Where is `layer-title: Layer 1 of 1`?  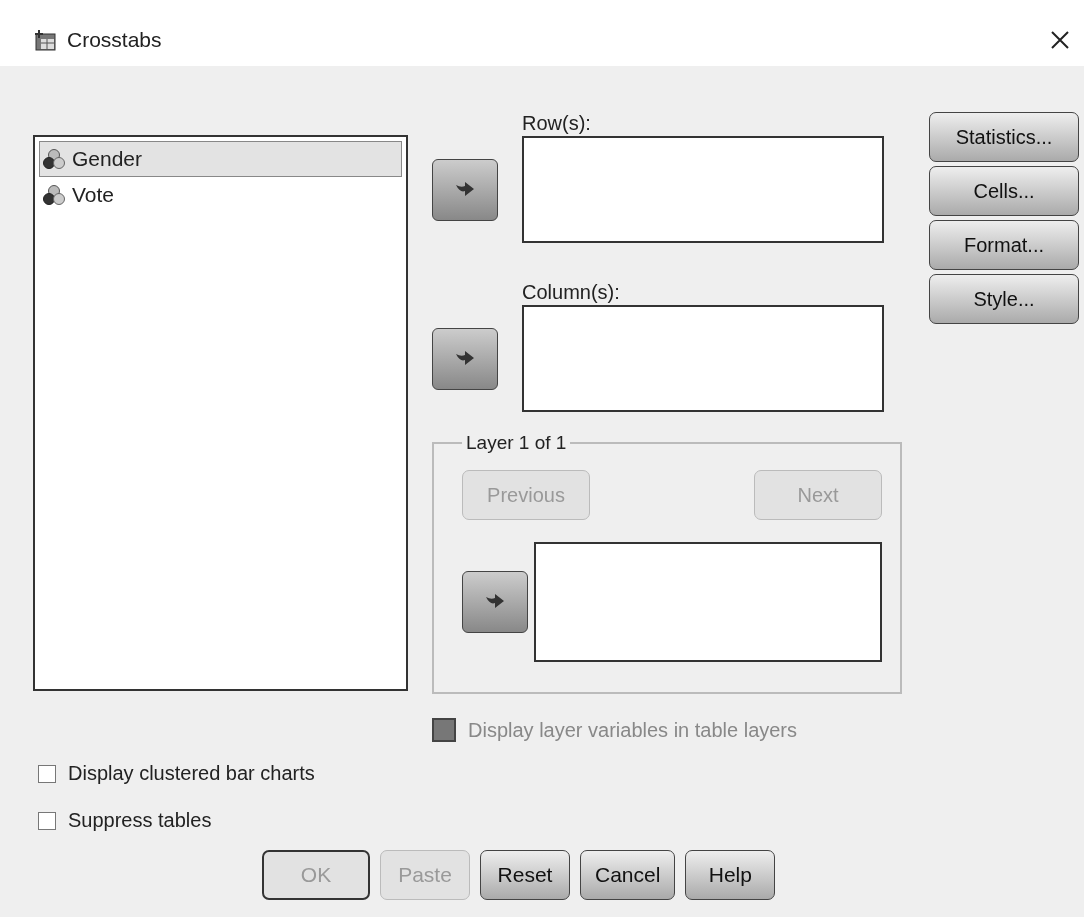 layer-title: Layer 1 of 1 is located at coordinates (516, 443).